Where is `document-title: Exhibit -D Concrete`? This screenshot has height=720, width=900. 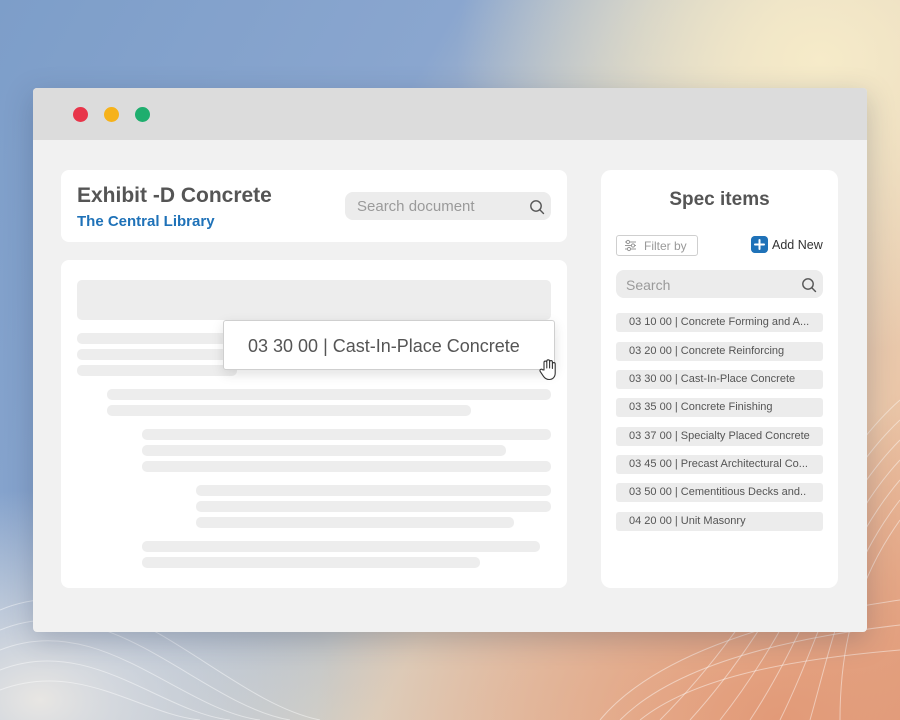
document-title: Exhibit -D Concrete is located at coordinates (174, 195).